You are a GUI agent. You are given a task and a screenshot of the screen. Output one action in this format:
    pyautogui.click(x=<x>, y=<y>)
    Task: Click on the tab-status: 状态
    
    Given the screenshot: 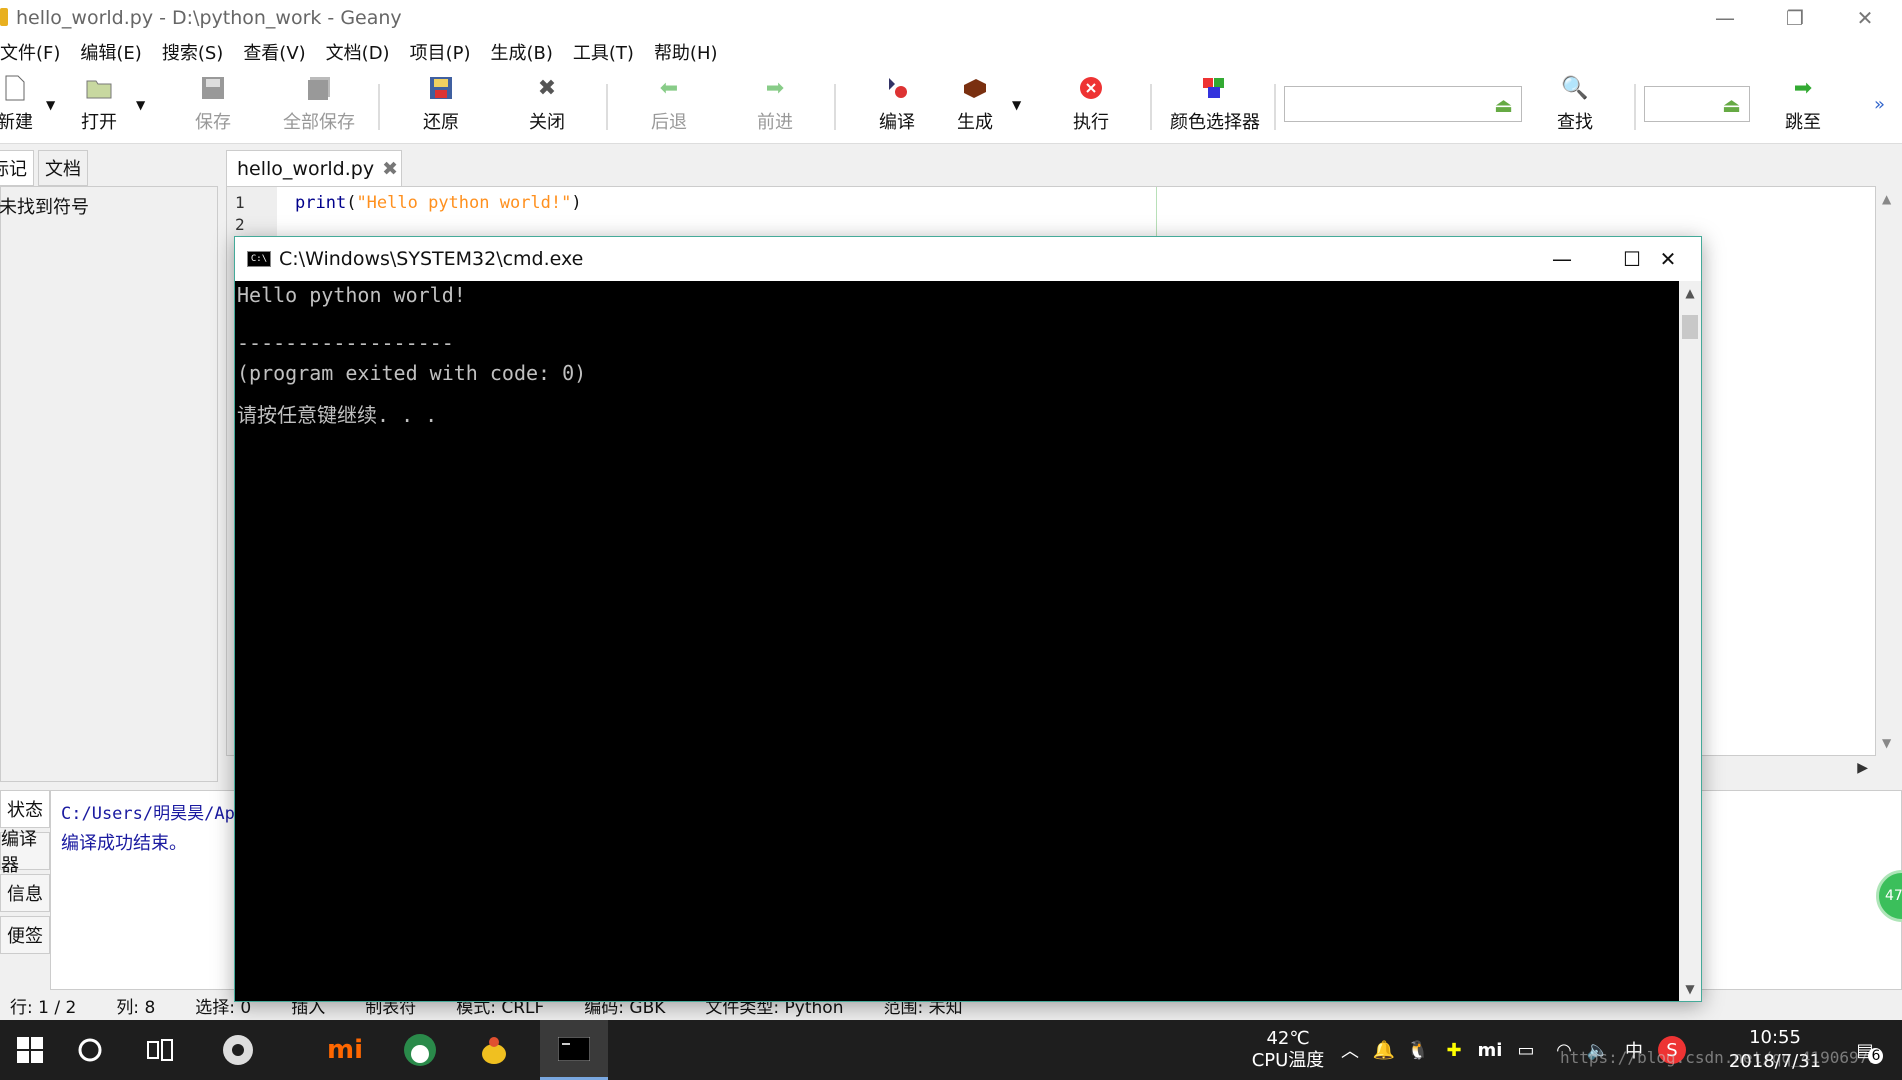 What is the action you would take?
    pyautogui.click(x=25, y=809)
    